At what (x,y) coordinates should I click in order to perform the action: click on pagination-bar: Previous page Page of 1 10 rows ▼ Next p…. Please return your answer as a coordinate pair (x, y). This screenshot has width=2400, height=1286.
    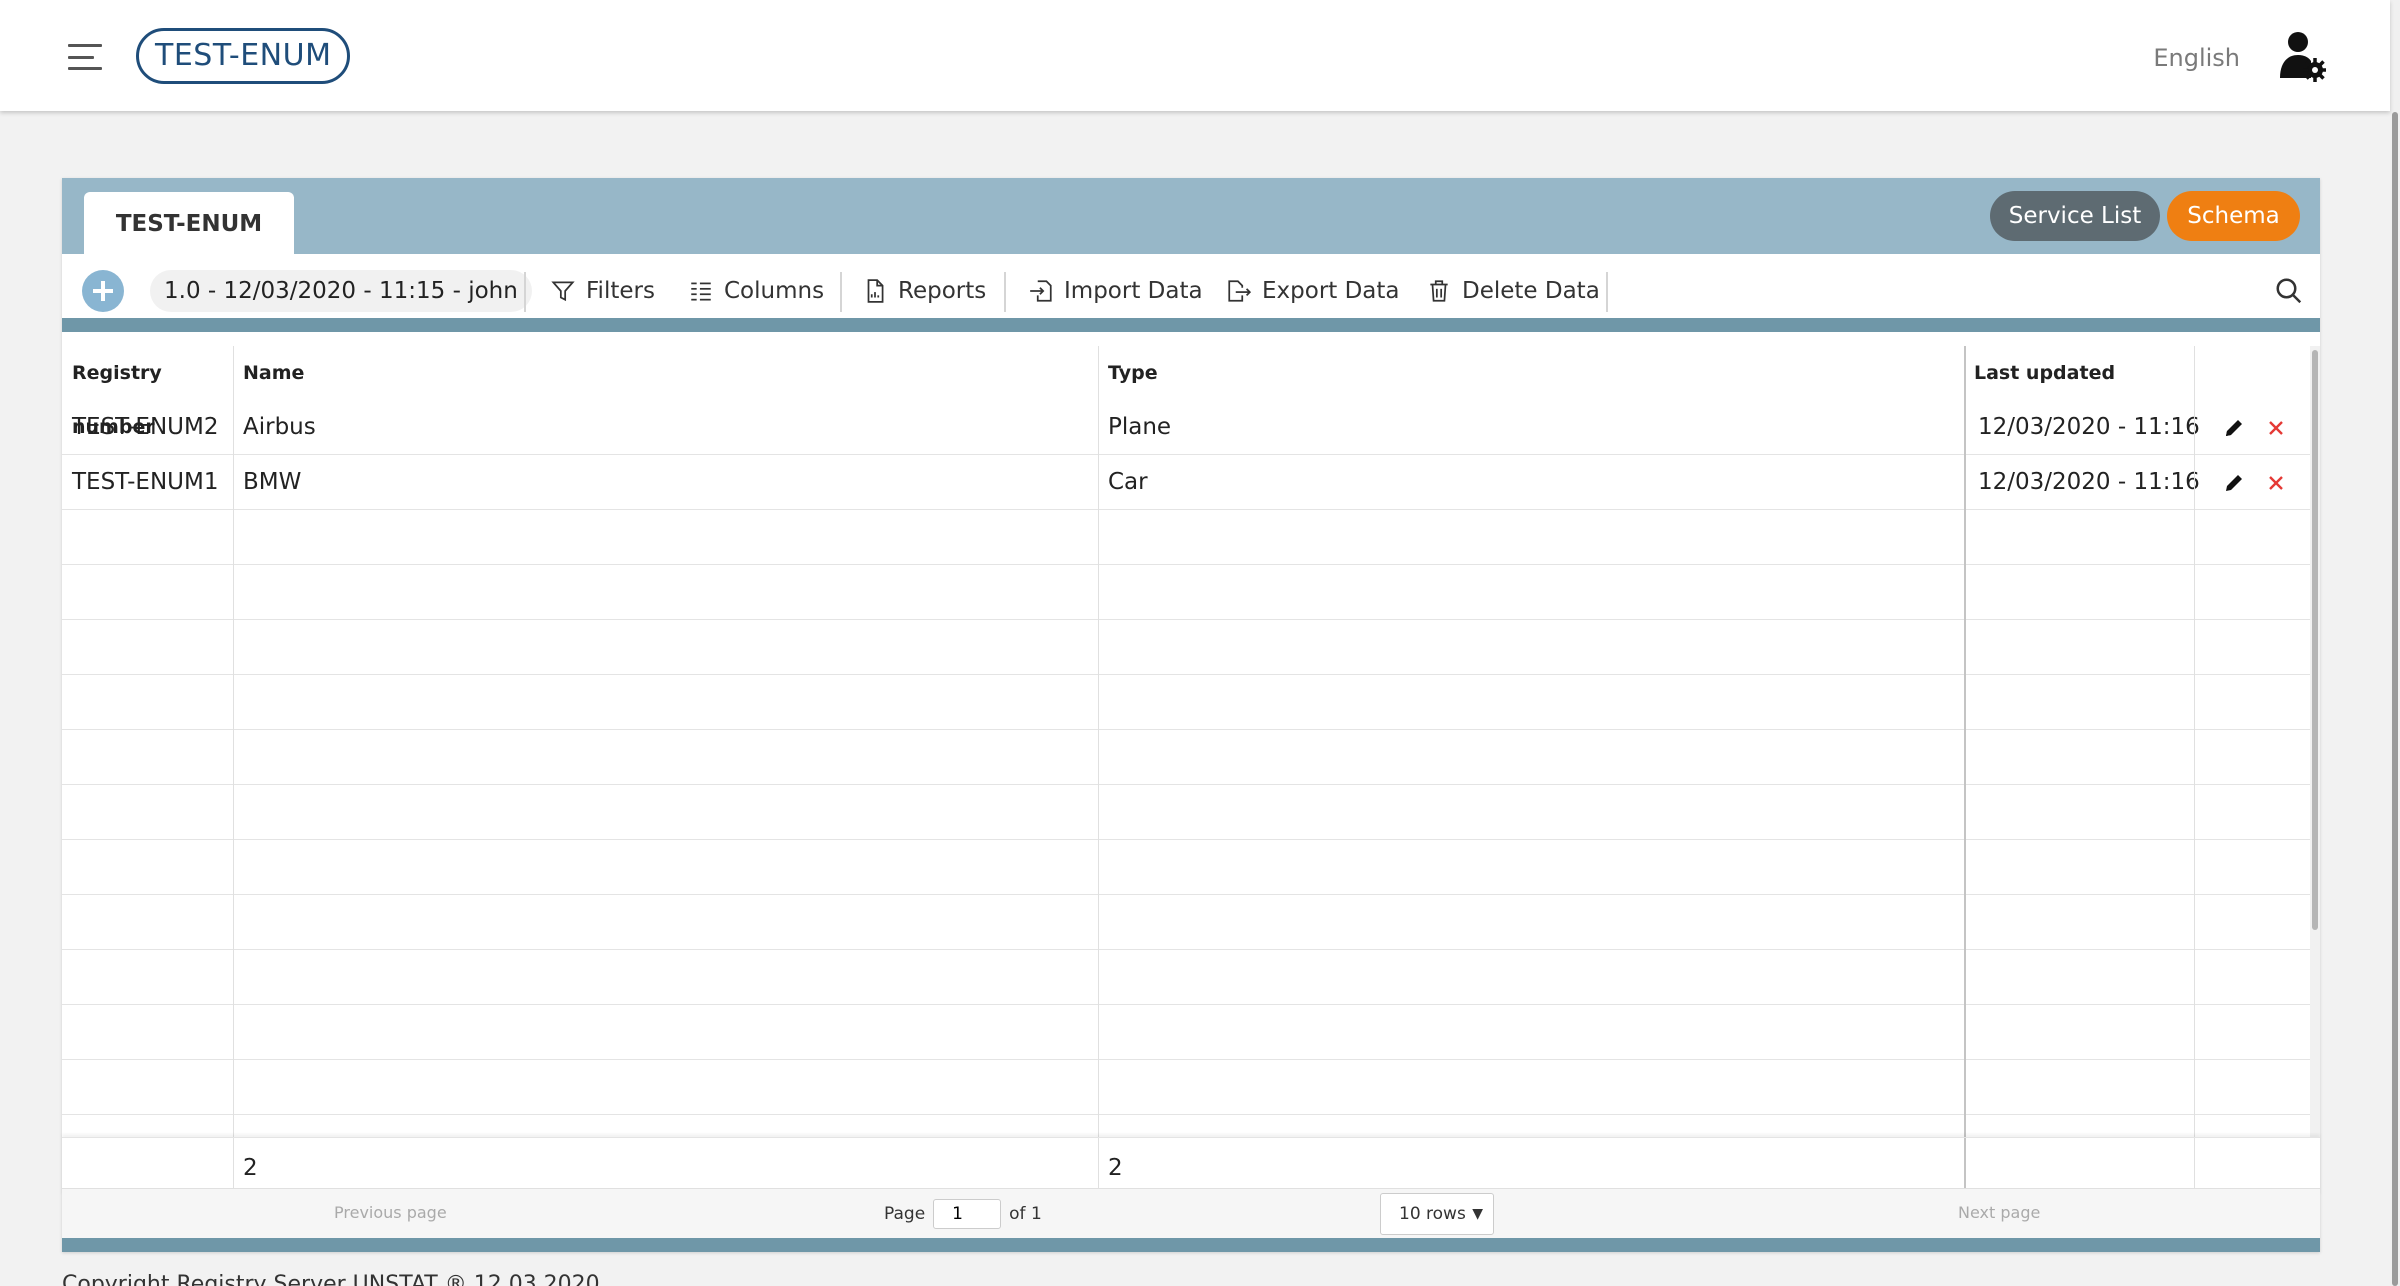
    Looking at the image, I should click on (1191, 1213).